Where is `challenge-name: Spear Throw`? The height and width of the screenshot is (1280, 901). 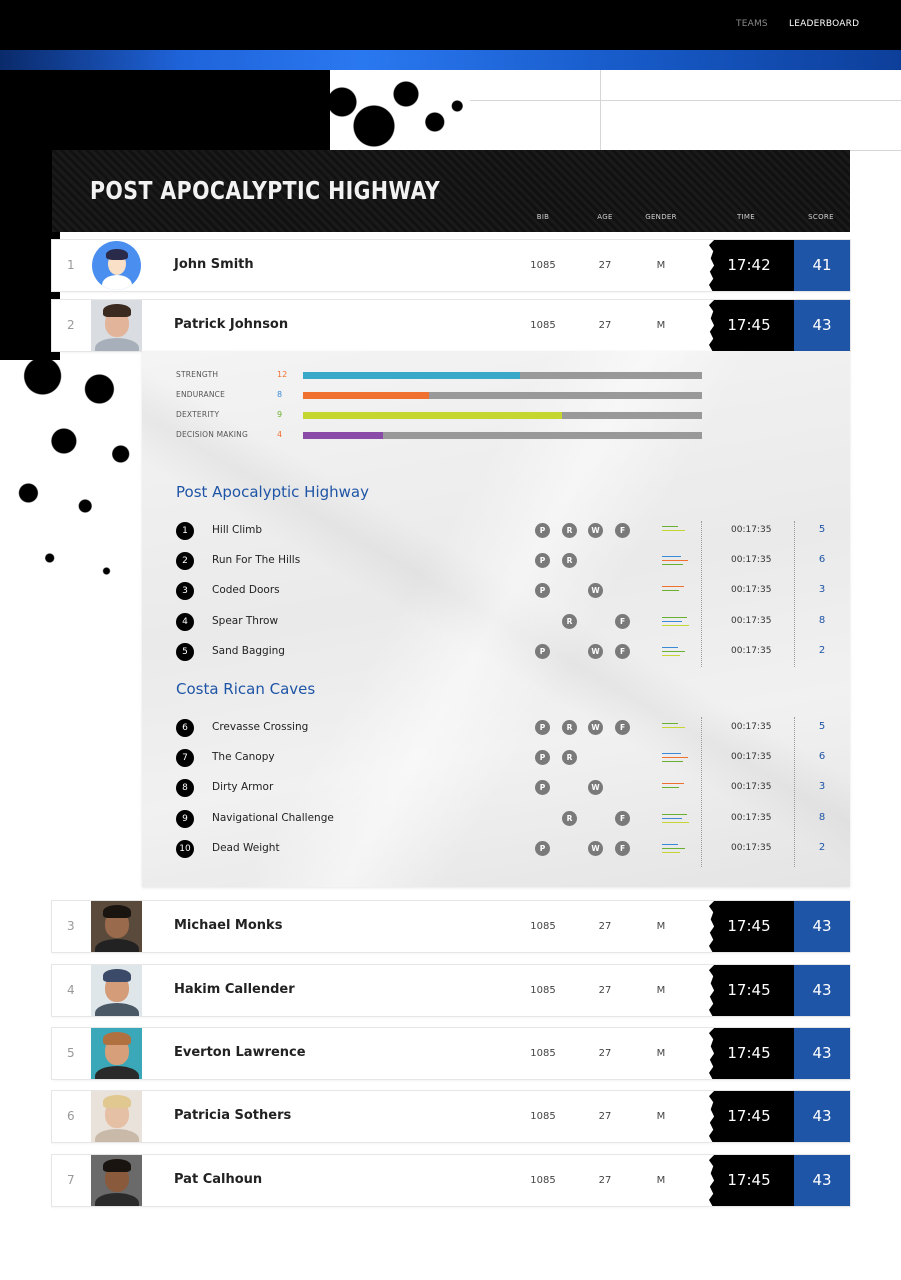
challenge-name: Spear Throw is located at coordinates (245, 621).